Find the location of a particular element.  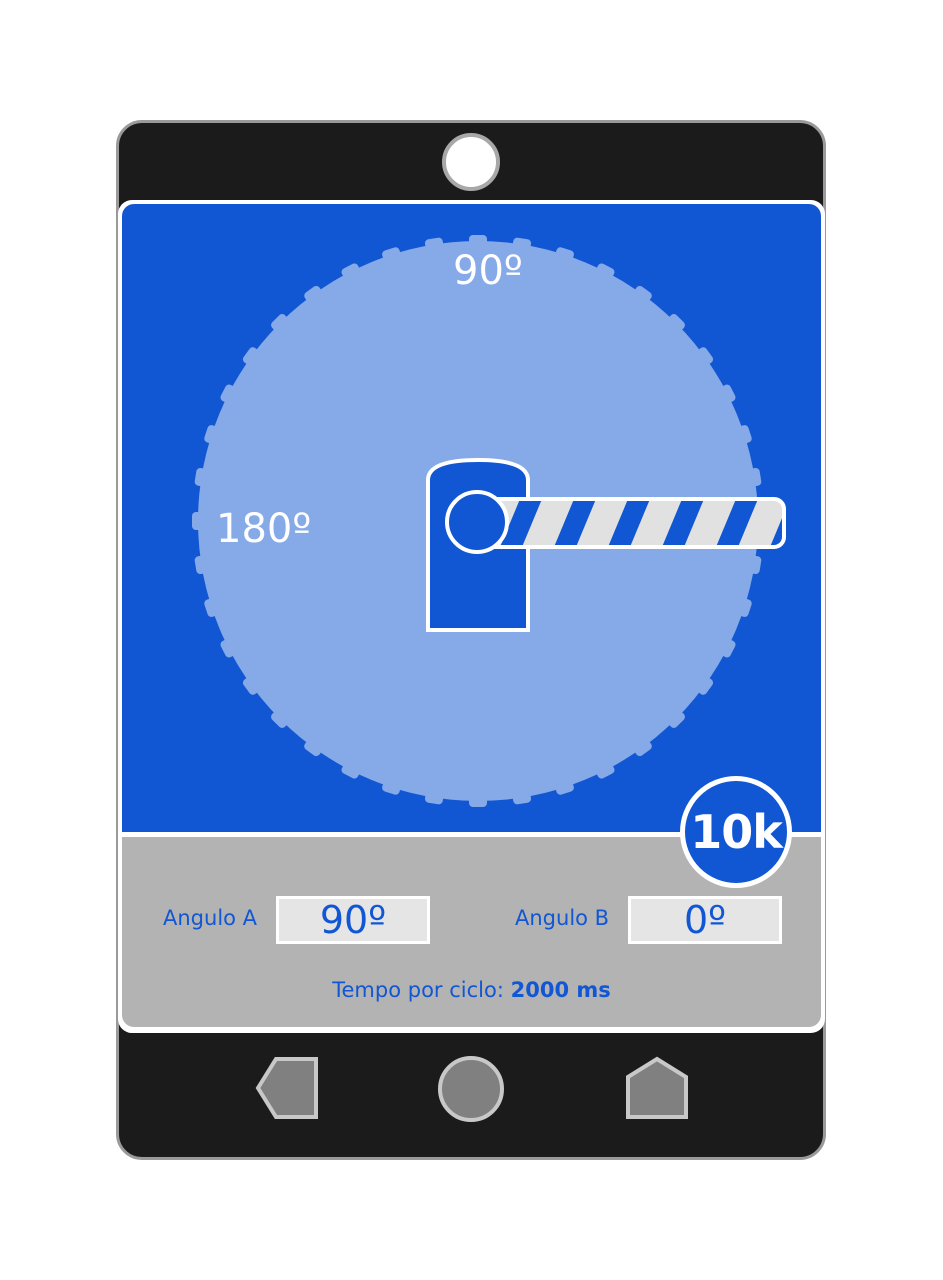

back-pentagon-icon is located at coordinates (286, 1088).